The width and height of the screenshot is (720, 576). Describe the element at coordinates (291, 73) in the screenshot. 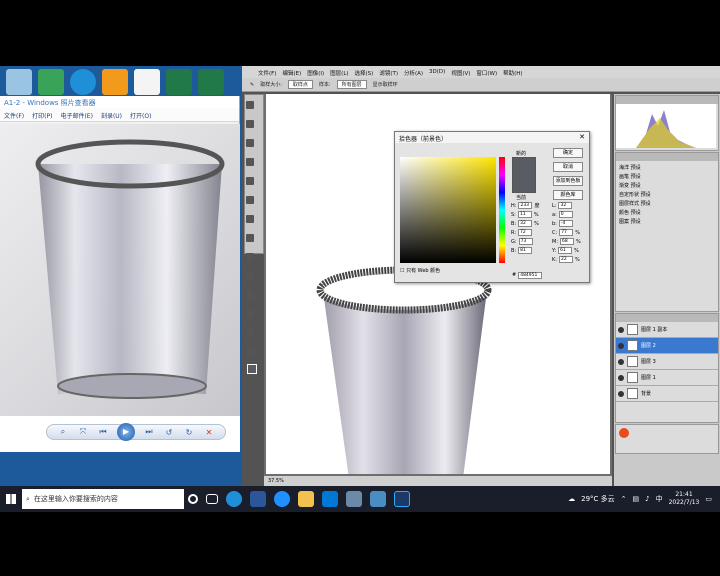

I see `ps-menu-edit: 编辑(E)` at that location.